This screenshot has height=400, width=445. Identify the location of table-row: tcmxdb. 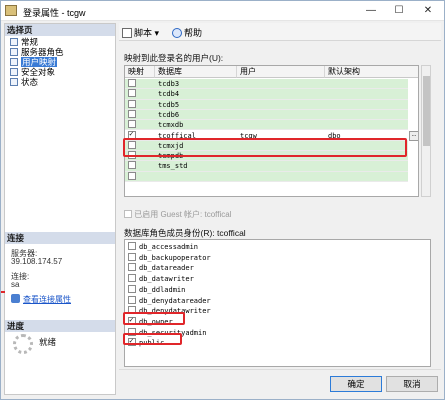
(271, 125).